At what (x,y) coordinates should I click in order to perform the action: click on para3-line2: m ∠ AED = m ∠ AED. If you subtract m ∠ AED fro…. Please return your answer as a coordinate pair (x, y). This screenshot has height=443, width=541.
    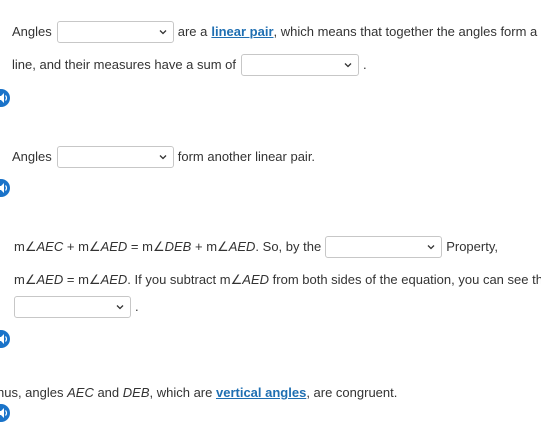
    Looking at the image, I should click on (277, 280).